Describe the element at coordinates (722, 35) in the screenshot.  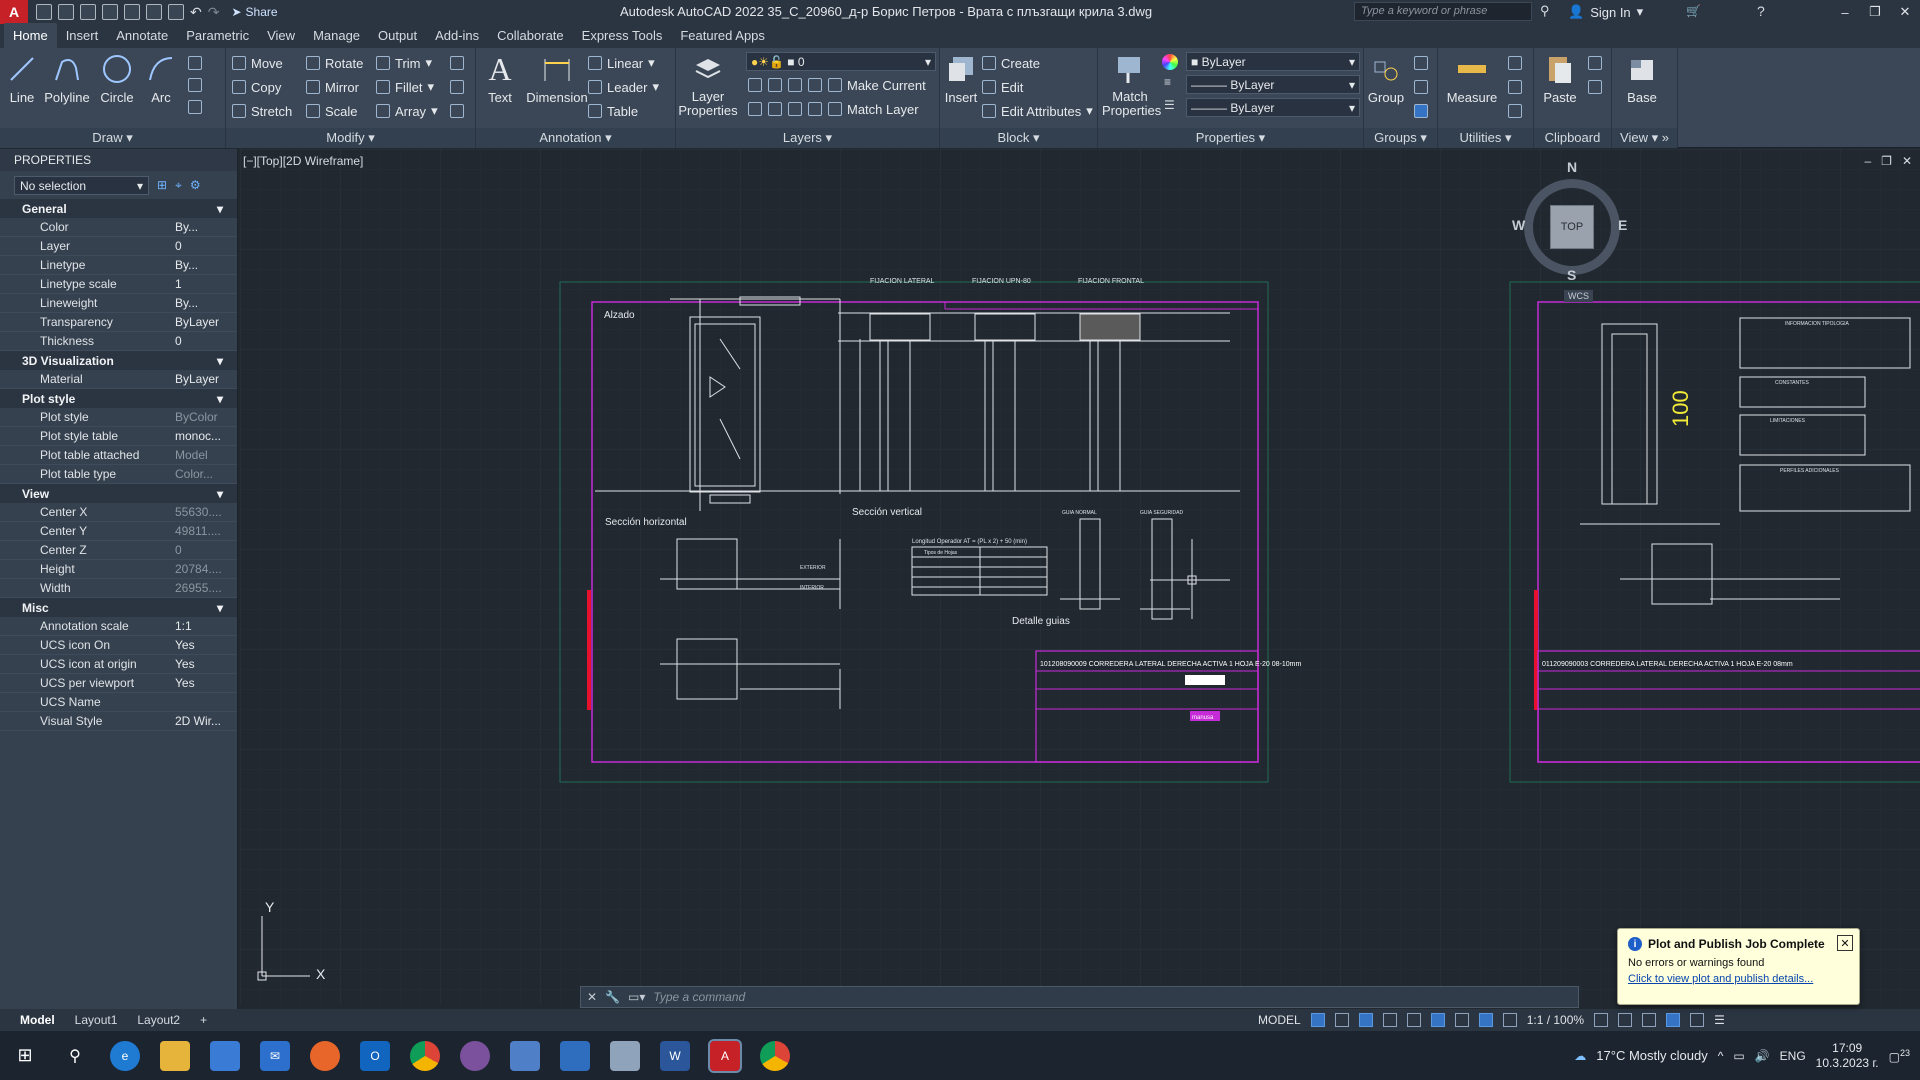
I see `tab-featured-apps: Featured Apps` at that location.